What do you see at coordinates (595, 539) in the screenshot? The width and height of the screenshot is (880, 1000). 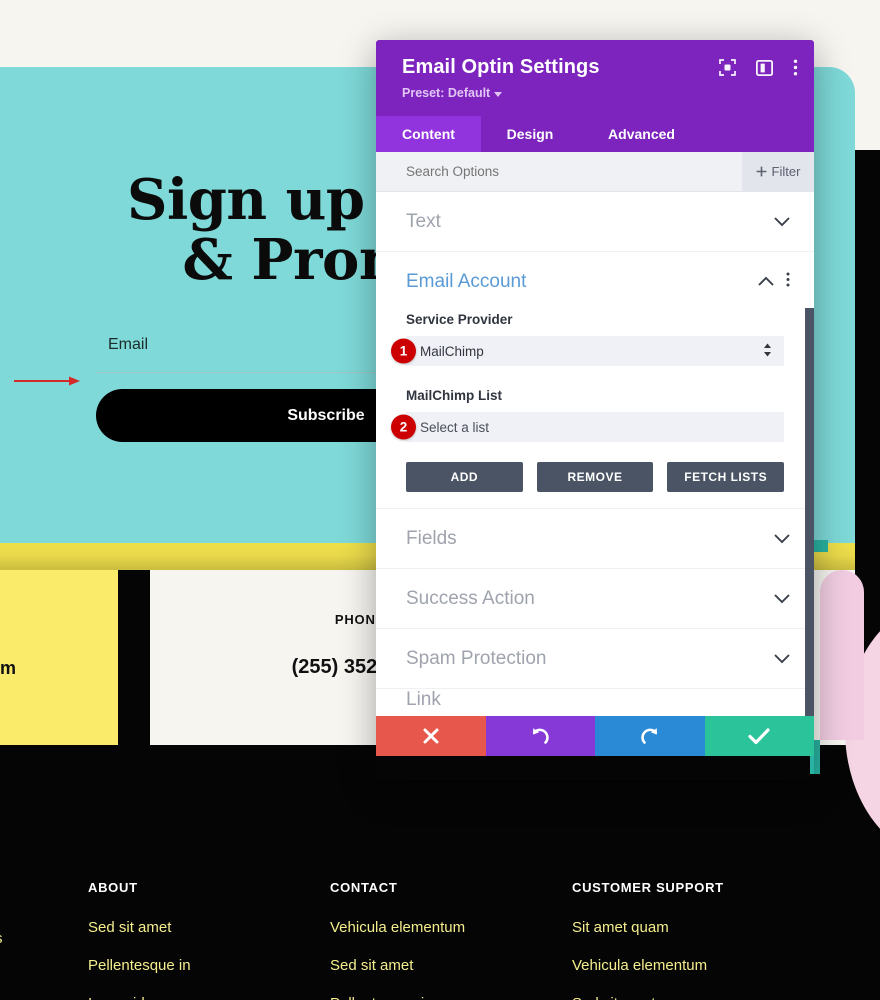 I see `section-fields: Fields` at bounding box center [595, 539].